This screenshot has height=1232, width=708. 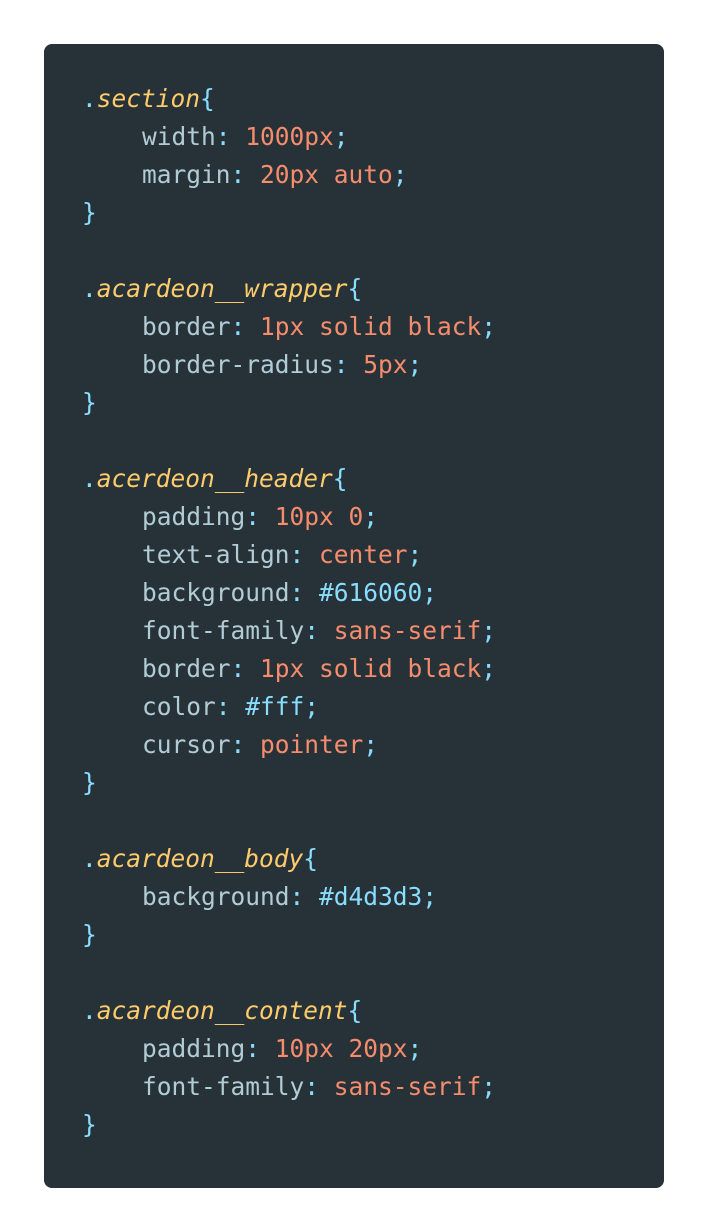 I want to click on declaration-line: padding: 10px 0;, so click(x=230, y=517).